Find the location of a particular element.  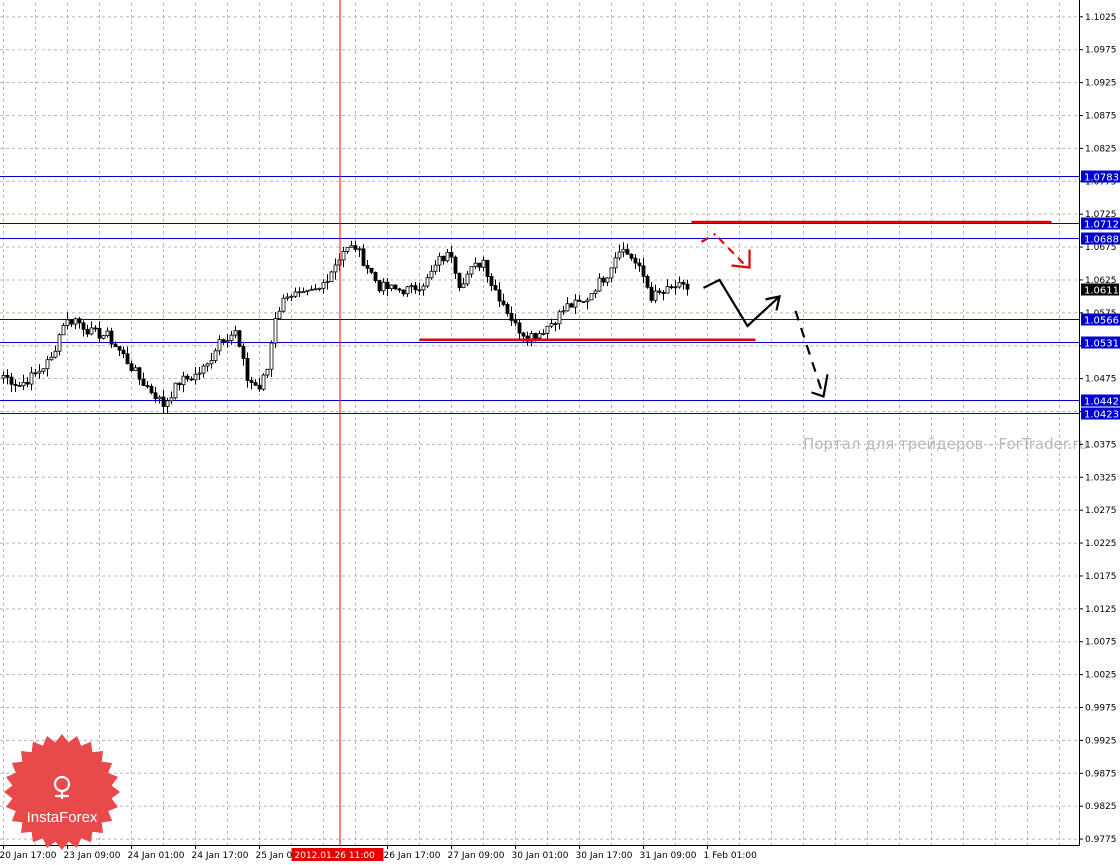

y-tick-label: 0.9925 is located at coordinates (1101, 741).